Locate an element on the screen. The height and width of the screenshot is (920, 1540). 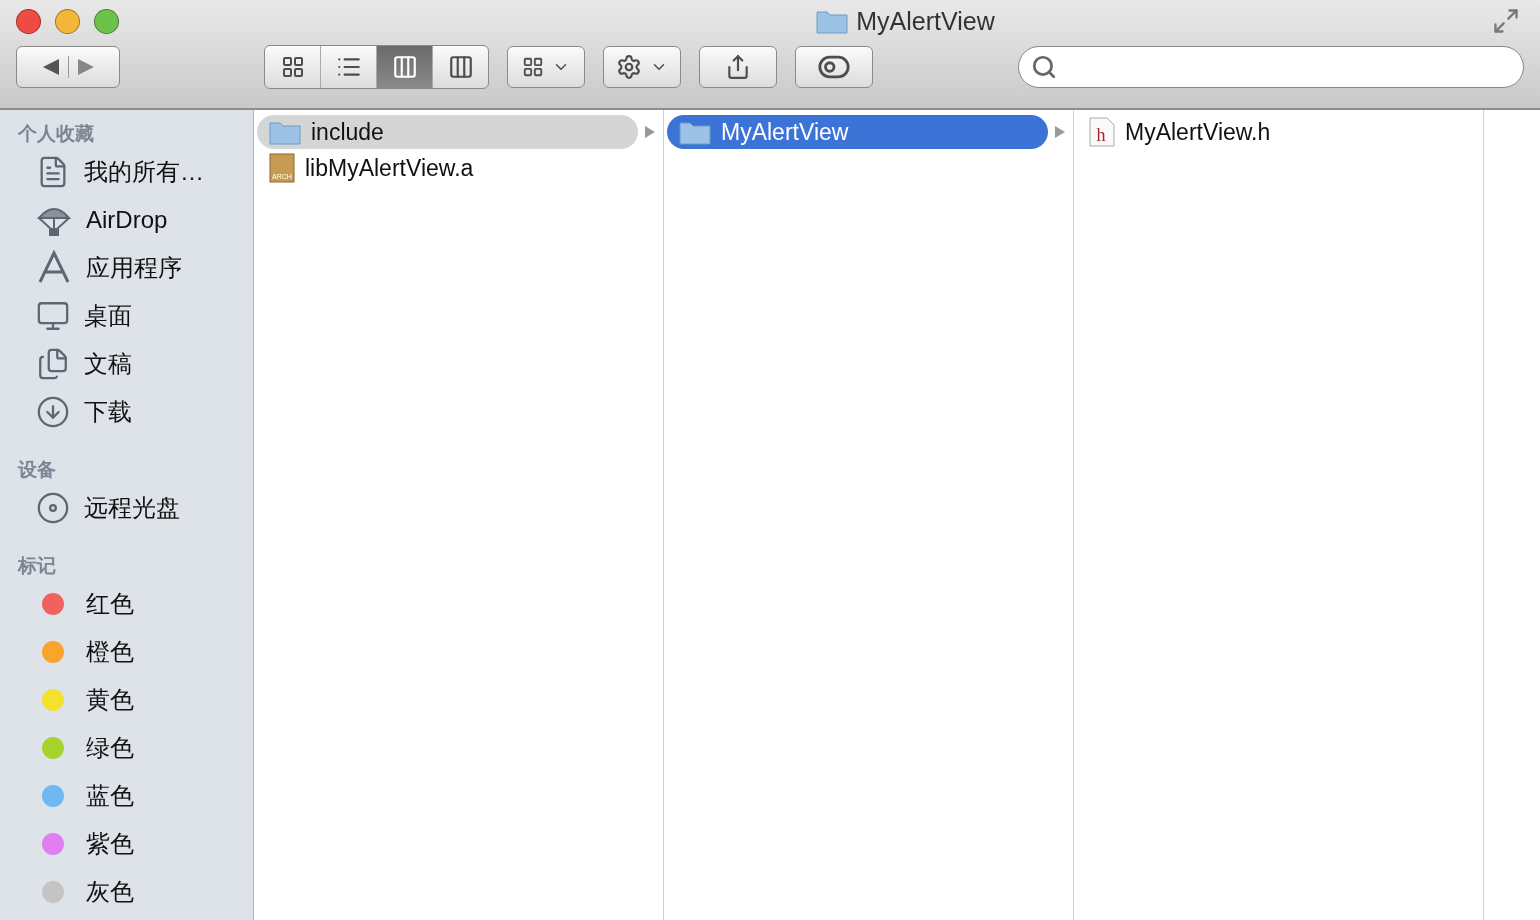
share-icon is located at coordinates (738, 67).